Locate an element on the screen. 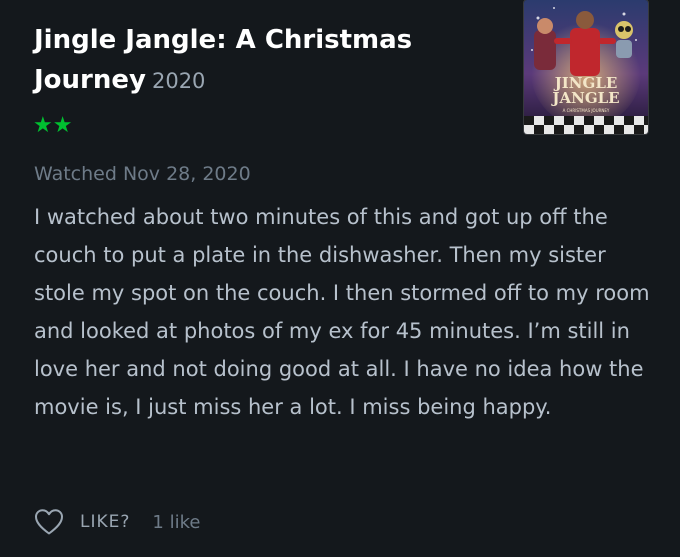 Image resolution: width=680 pixels, height=557 pixels. poster-title-line2: JANGLE is located at coordinates (584, 98).